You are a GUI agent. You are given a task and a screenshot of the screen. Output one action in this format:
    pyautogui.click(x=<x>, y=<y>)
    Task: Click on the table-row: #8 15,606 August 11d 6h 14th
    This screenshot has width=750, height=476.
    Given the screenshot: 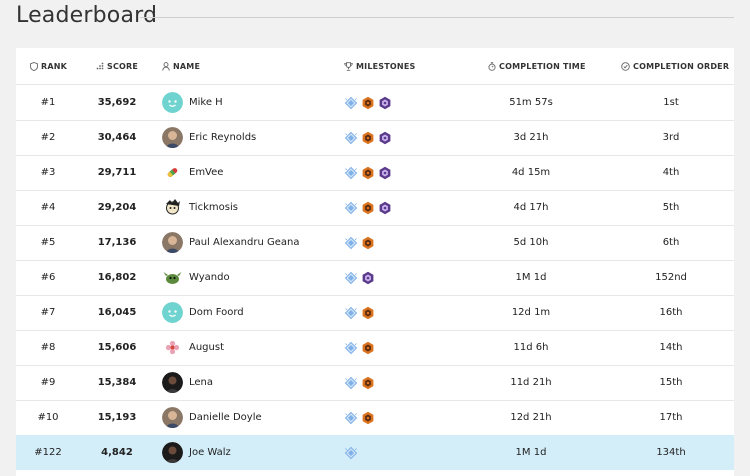 What is the action you would take?
    pyautogui.click(x=375, y=348)
    